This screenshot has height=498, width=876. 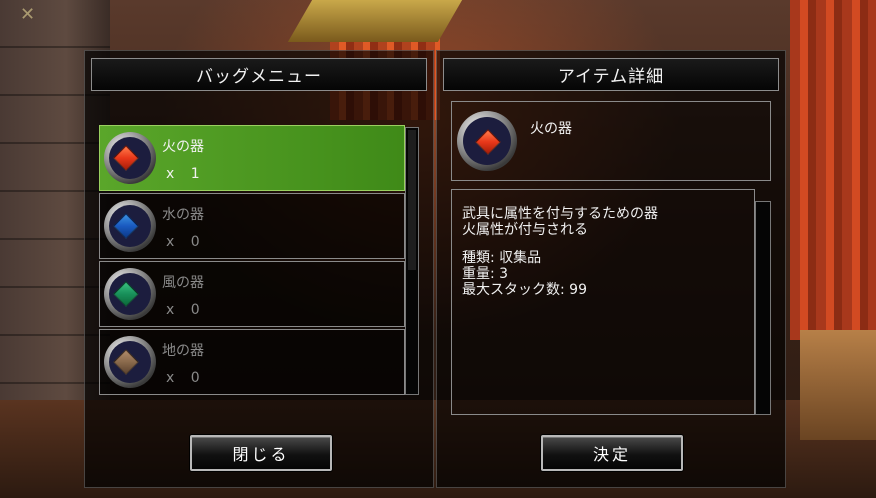 I want to click on gold-canopy-trim, so click(x=375, y=21).